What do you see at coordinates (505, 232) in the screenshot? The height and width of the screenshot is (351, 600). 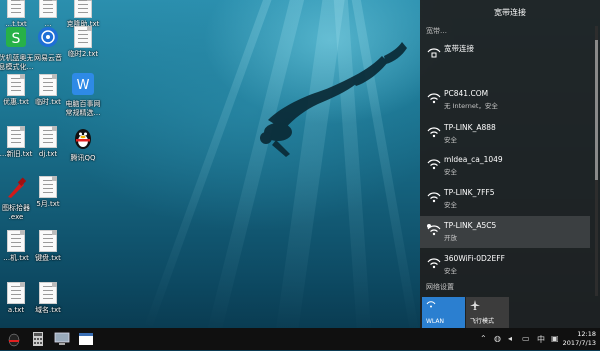 I see `network-item-tplink-a5c5: TP-LINK_A5C5 开放` at bounding box center [505, 232].